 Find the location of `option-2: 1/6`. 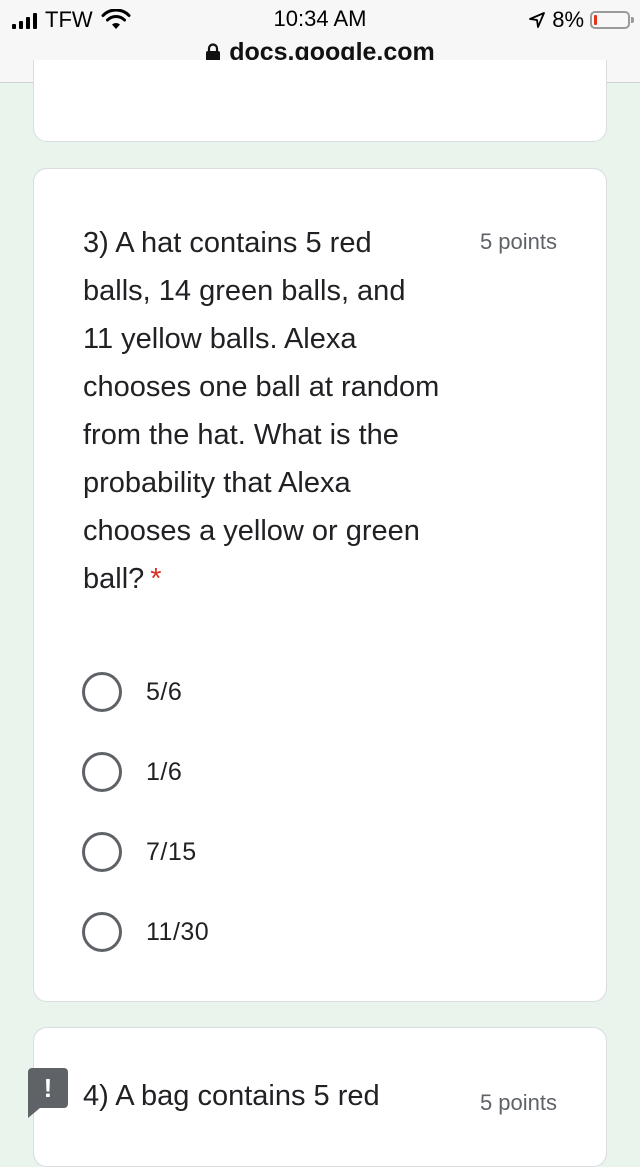

option-2: 1/6 is located at coordinates (145, 772).